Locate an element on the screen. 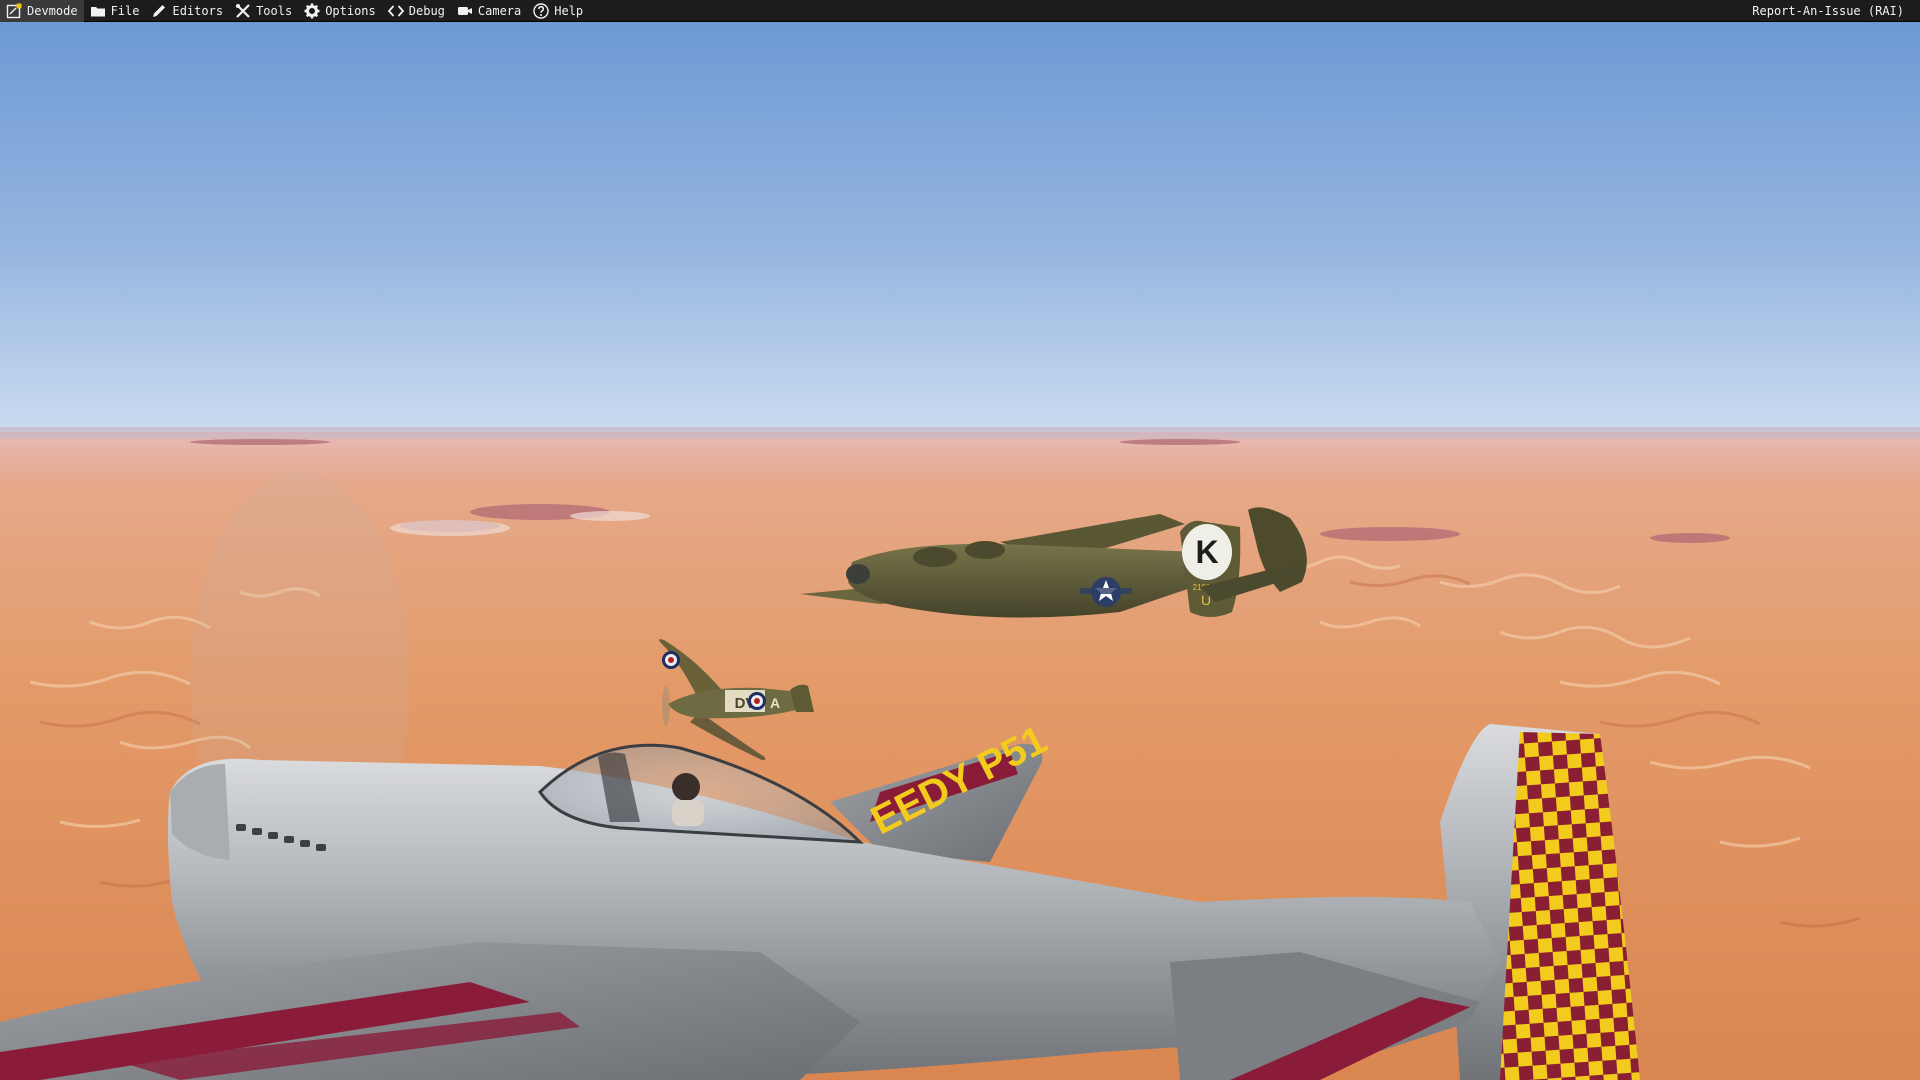  report-an-issue-button: Report-An-Issue (RAI) is located at coordinates (1833, 11).